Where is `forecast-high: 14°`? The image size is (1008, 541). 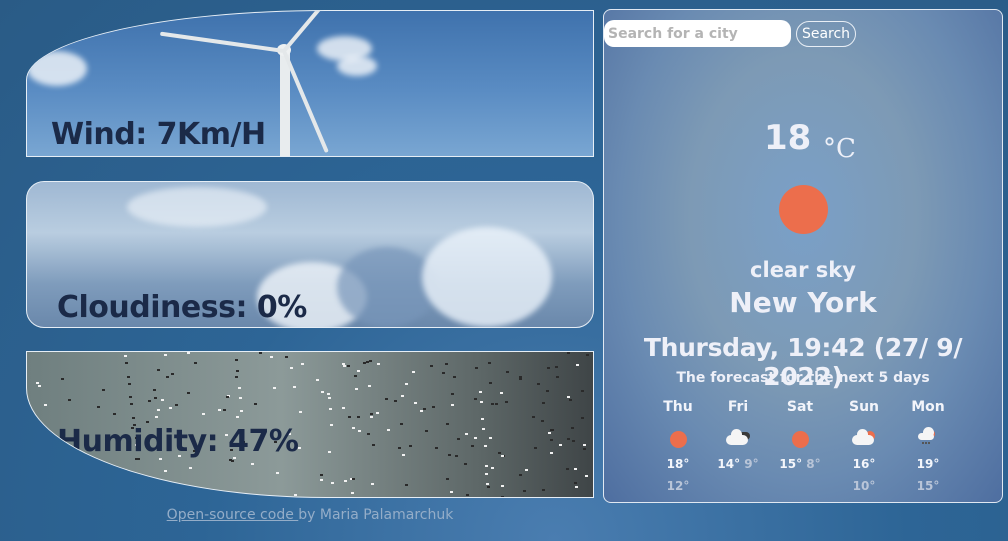
forecast-high: 14° is located at coordinates (729, 464).